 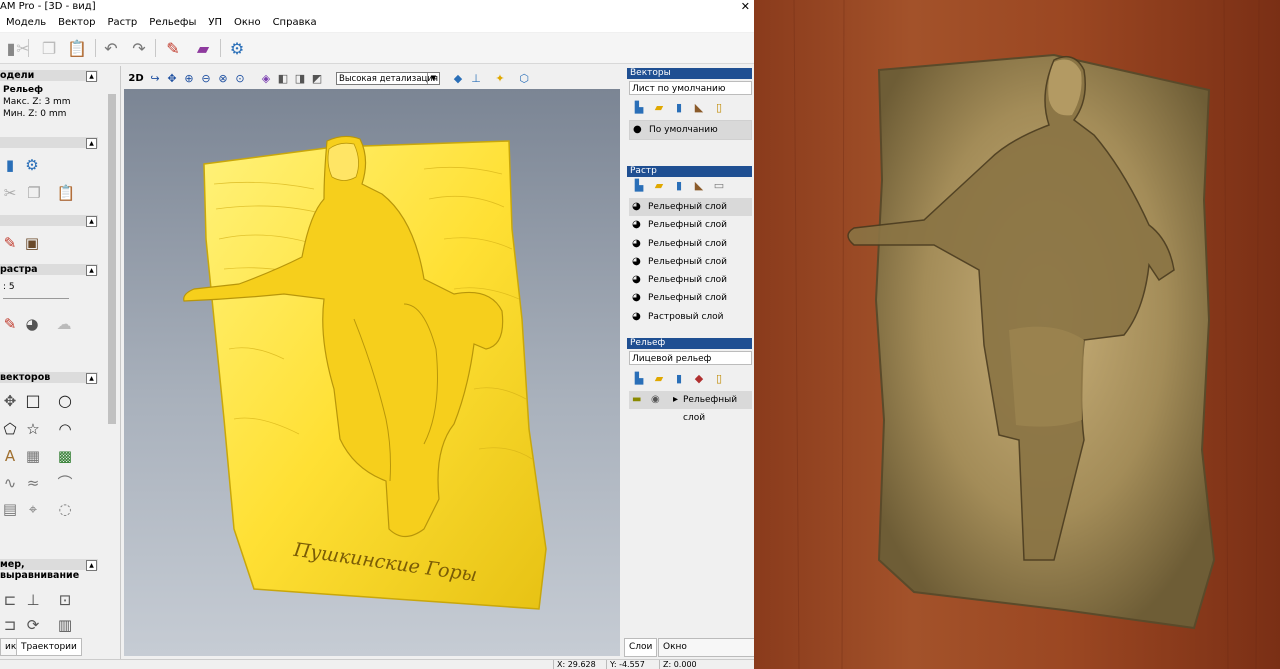 I want to click on menu-toolpaths: УП, so click(x=215, y=23).